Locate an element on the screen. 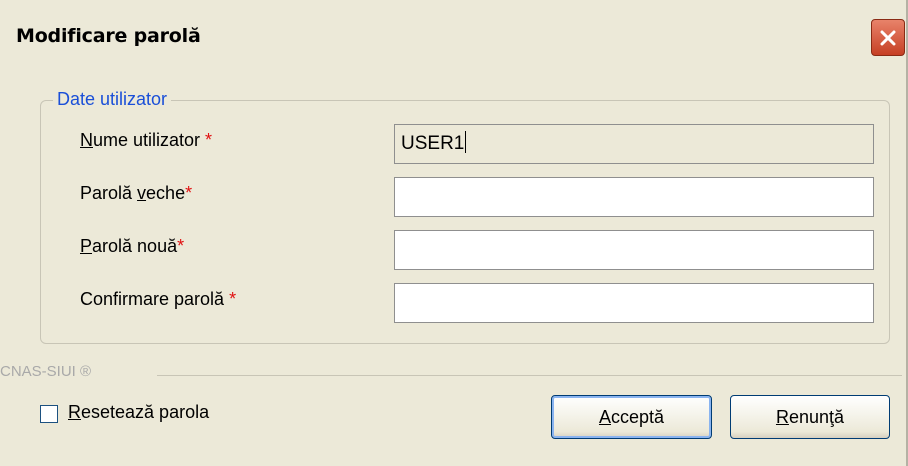 Image resolution: width=908 pixels, height=466 pixels. new-password-label: Parolă nouă* is located at coordinates (132, 246).